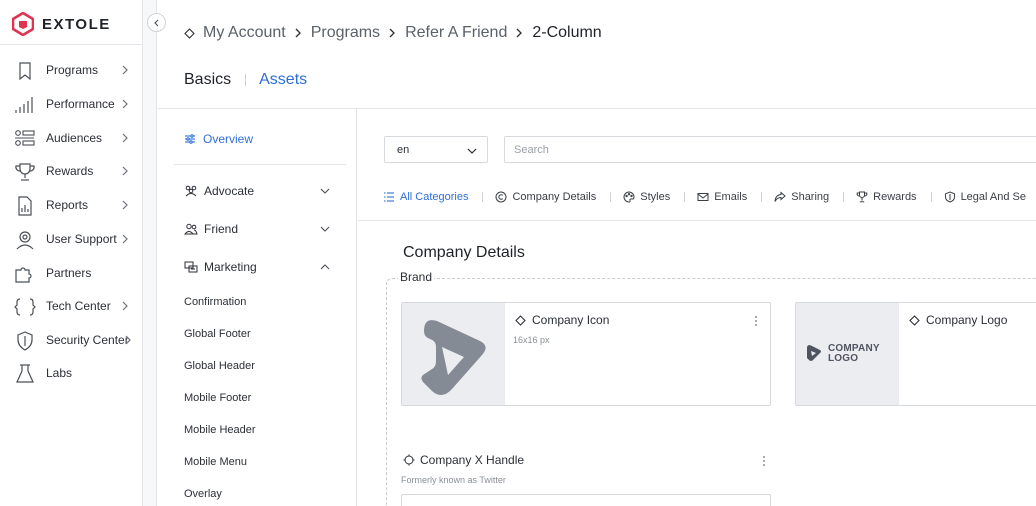 Image resolution: width=1036 pixels, height=506 pixels. Describe the element at coordinates (76, 24) in the screenshot. I see `brand-name: EXTOLE` at that location.